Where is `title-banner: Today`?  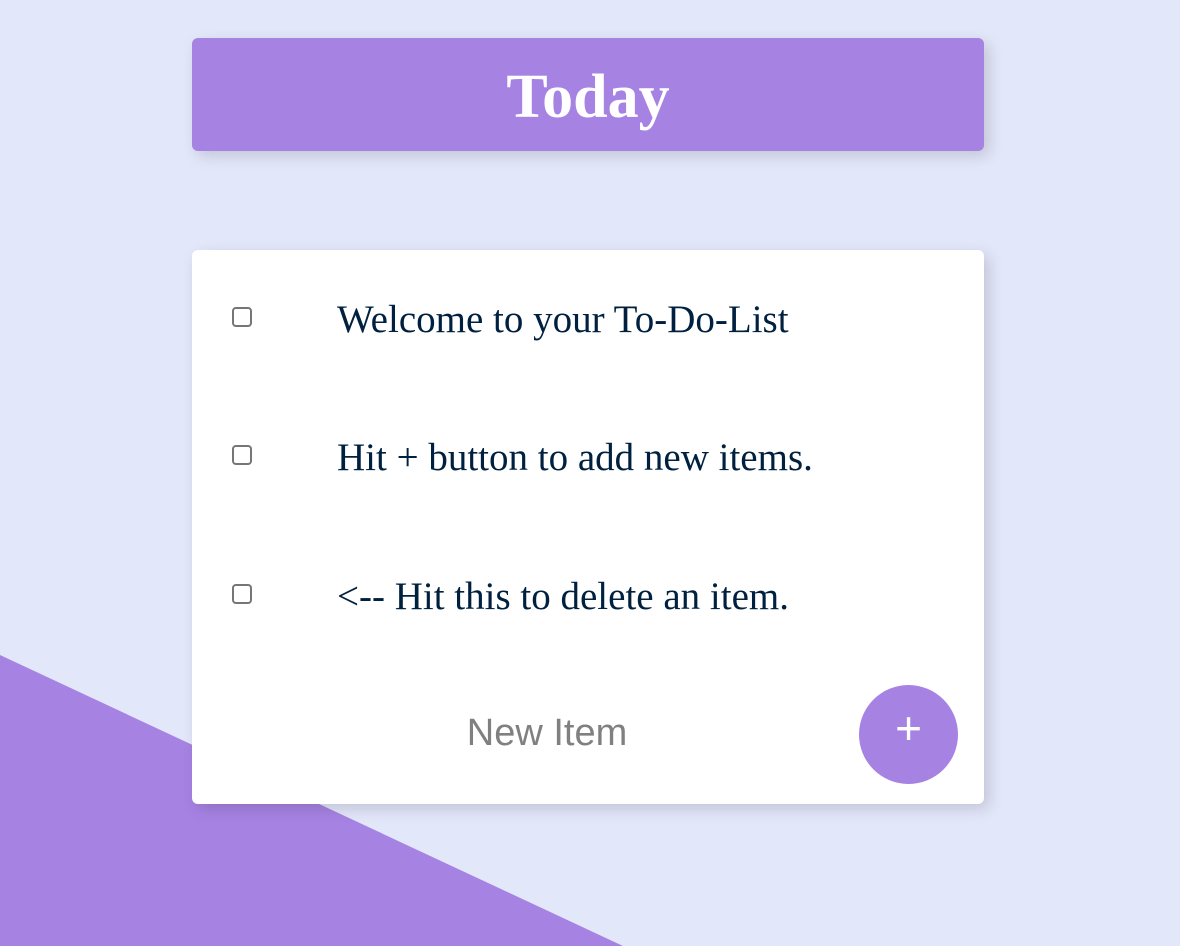 title-banner: Today is located at coordinates (588, 94).